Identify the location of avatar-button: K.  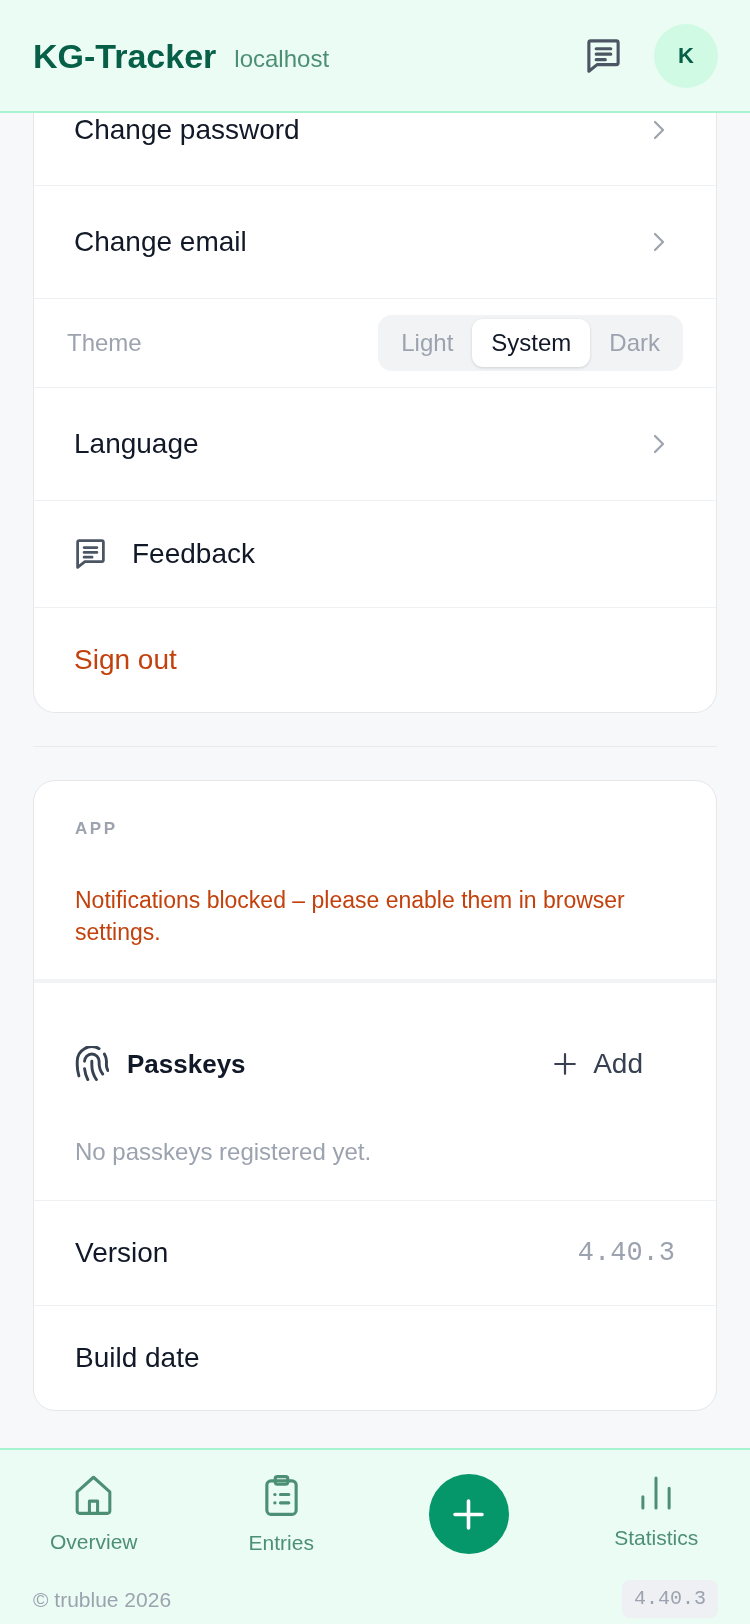
(686, 55).